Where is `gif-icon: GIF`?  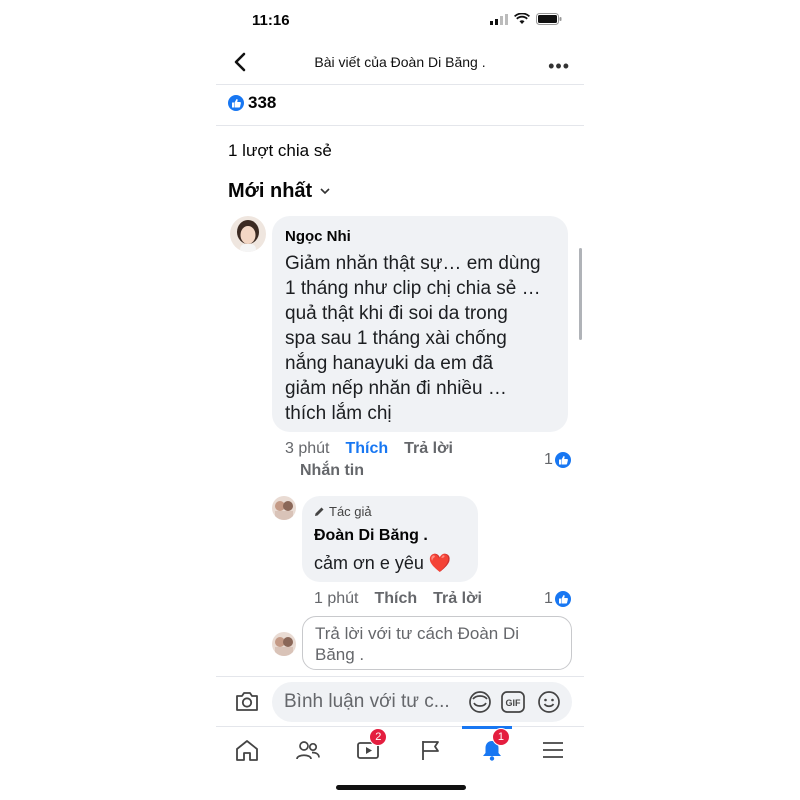
gif-icon: GIF is located at coordinates (513, 702).